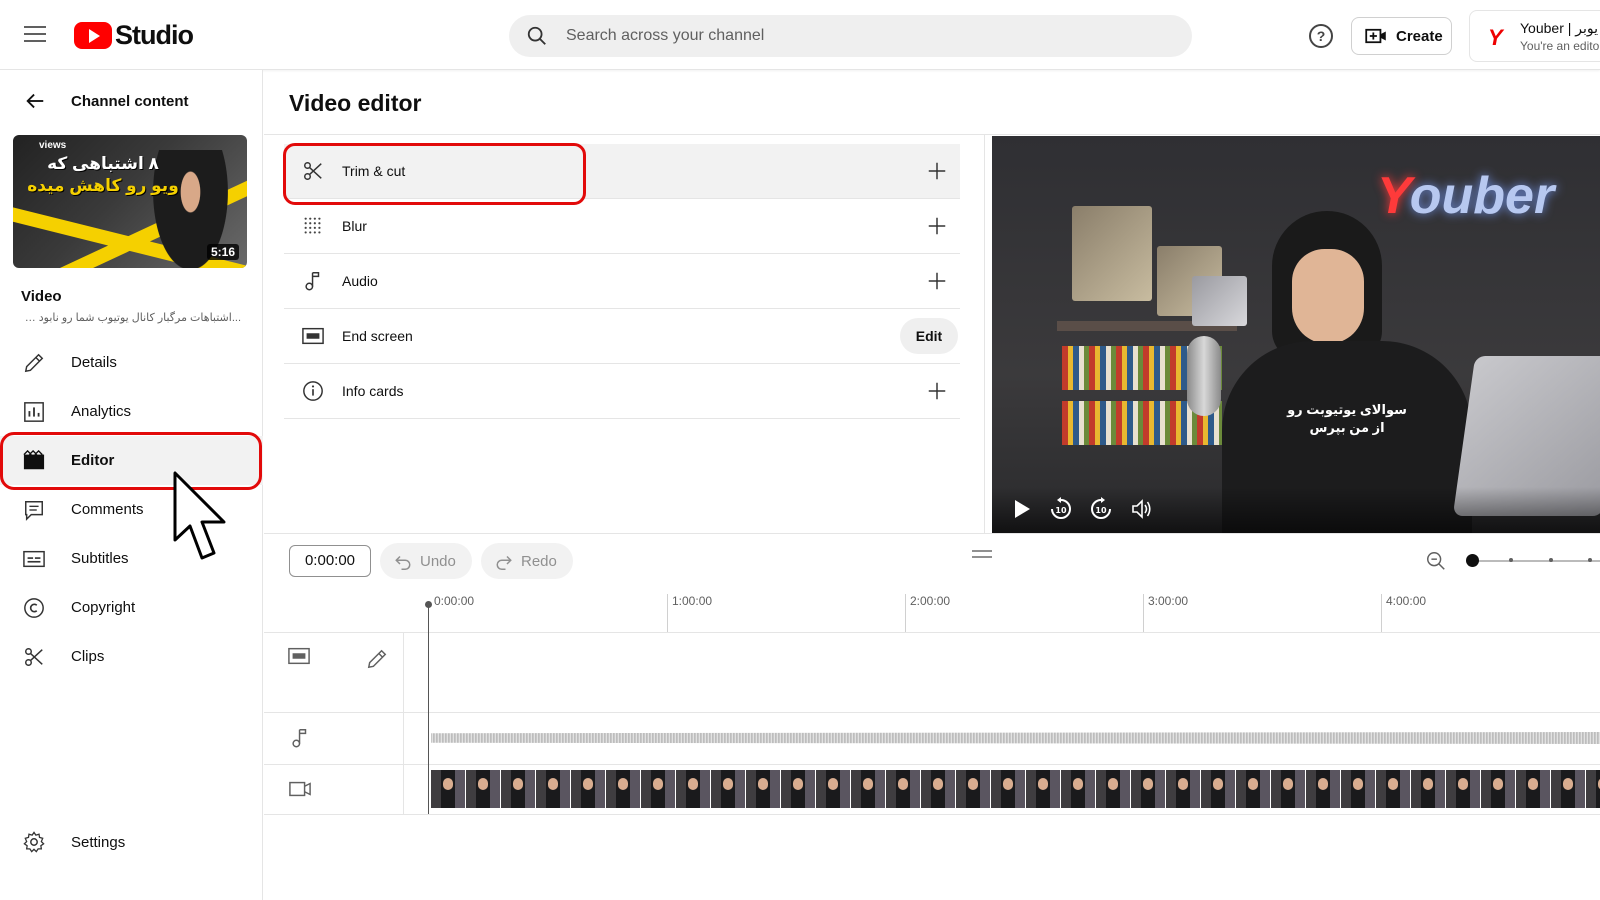  I want to click on help-icon: ?, so click(1321, 36).